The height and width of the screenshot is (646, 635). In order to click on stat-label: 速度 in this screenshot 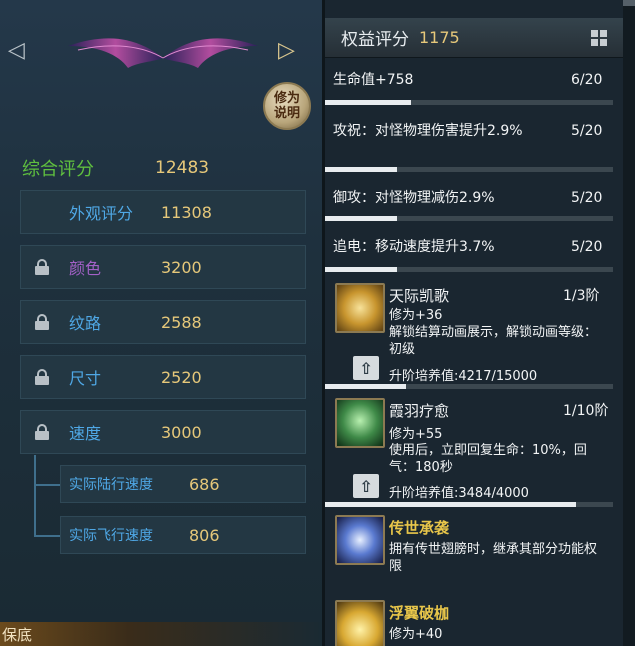, I will do `click(85, 433)`.